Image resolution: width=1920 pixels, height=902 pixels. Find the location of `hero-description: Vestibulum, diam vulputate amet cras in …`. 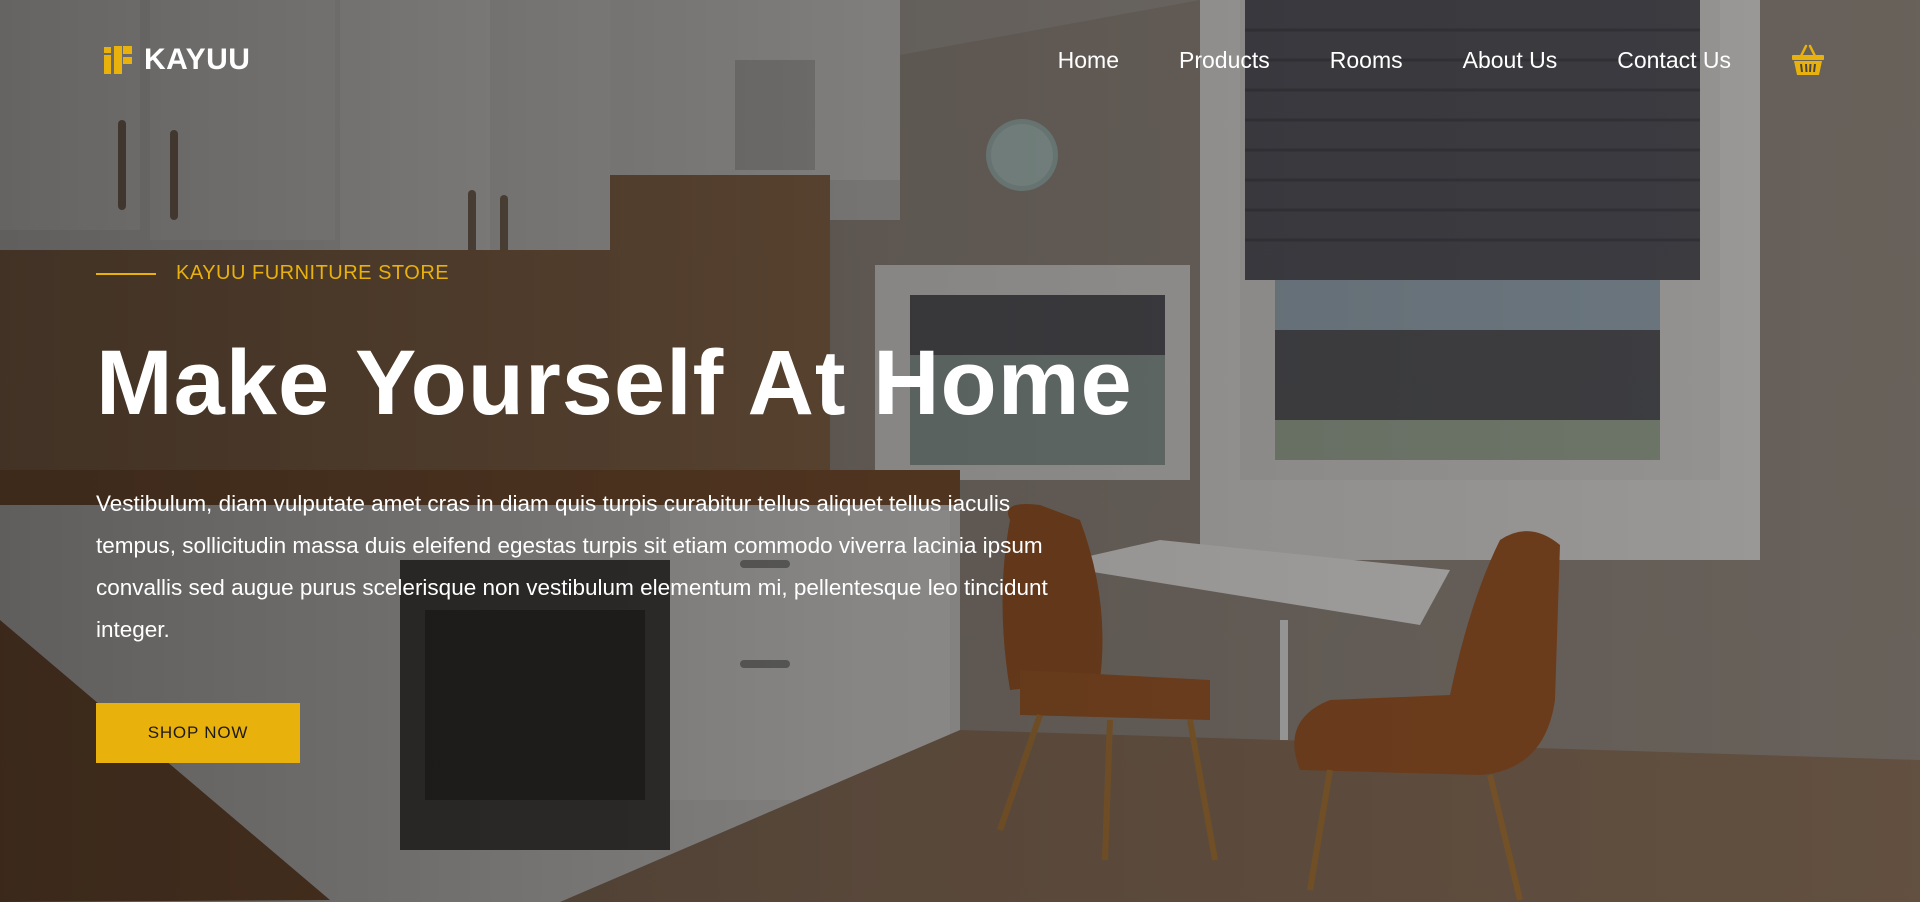

hero-description: Vestibulum, diam vulputate amet cras in … is located at coordinates (572, 566).